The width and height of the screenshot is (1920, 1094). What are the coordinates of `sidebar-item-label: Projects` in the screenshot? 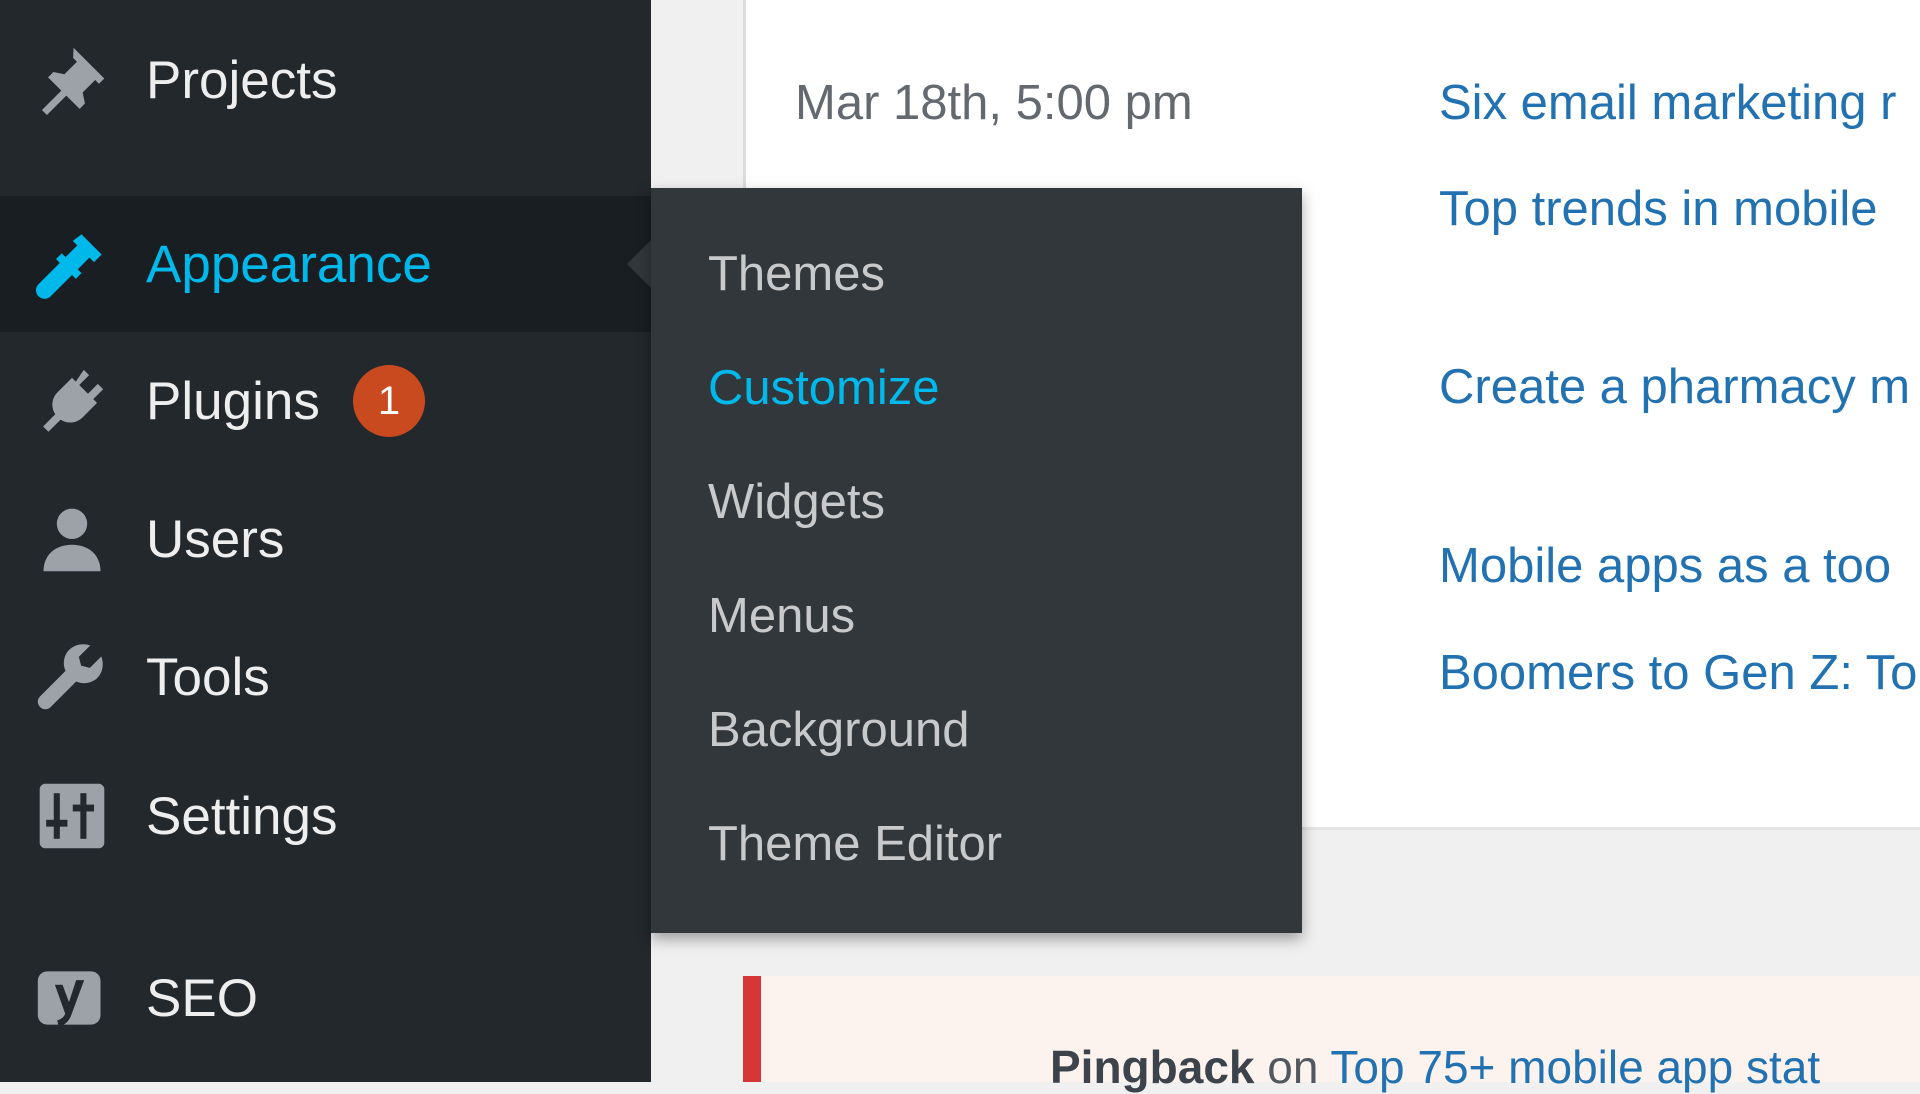 It's located at (242, 80).